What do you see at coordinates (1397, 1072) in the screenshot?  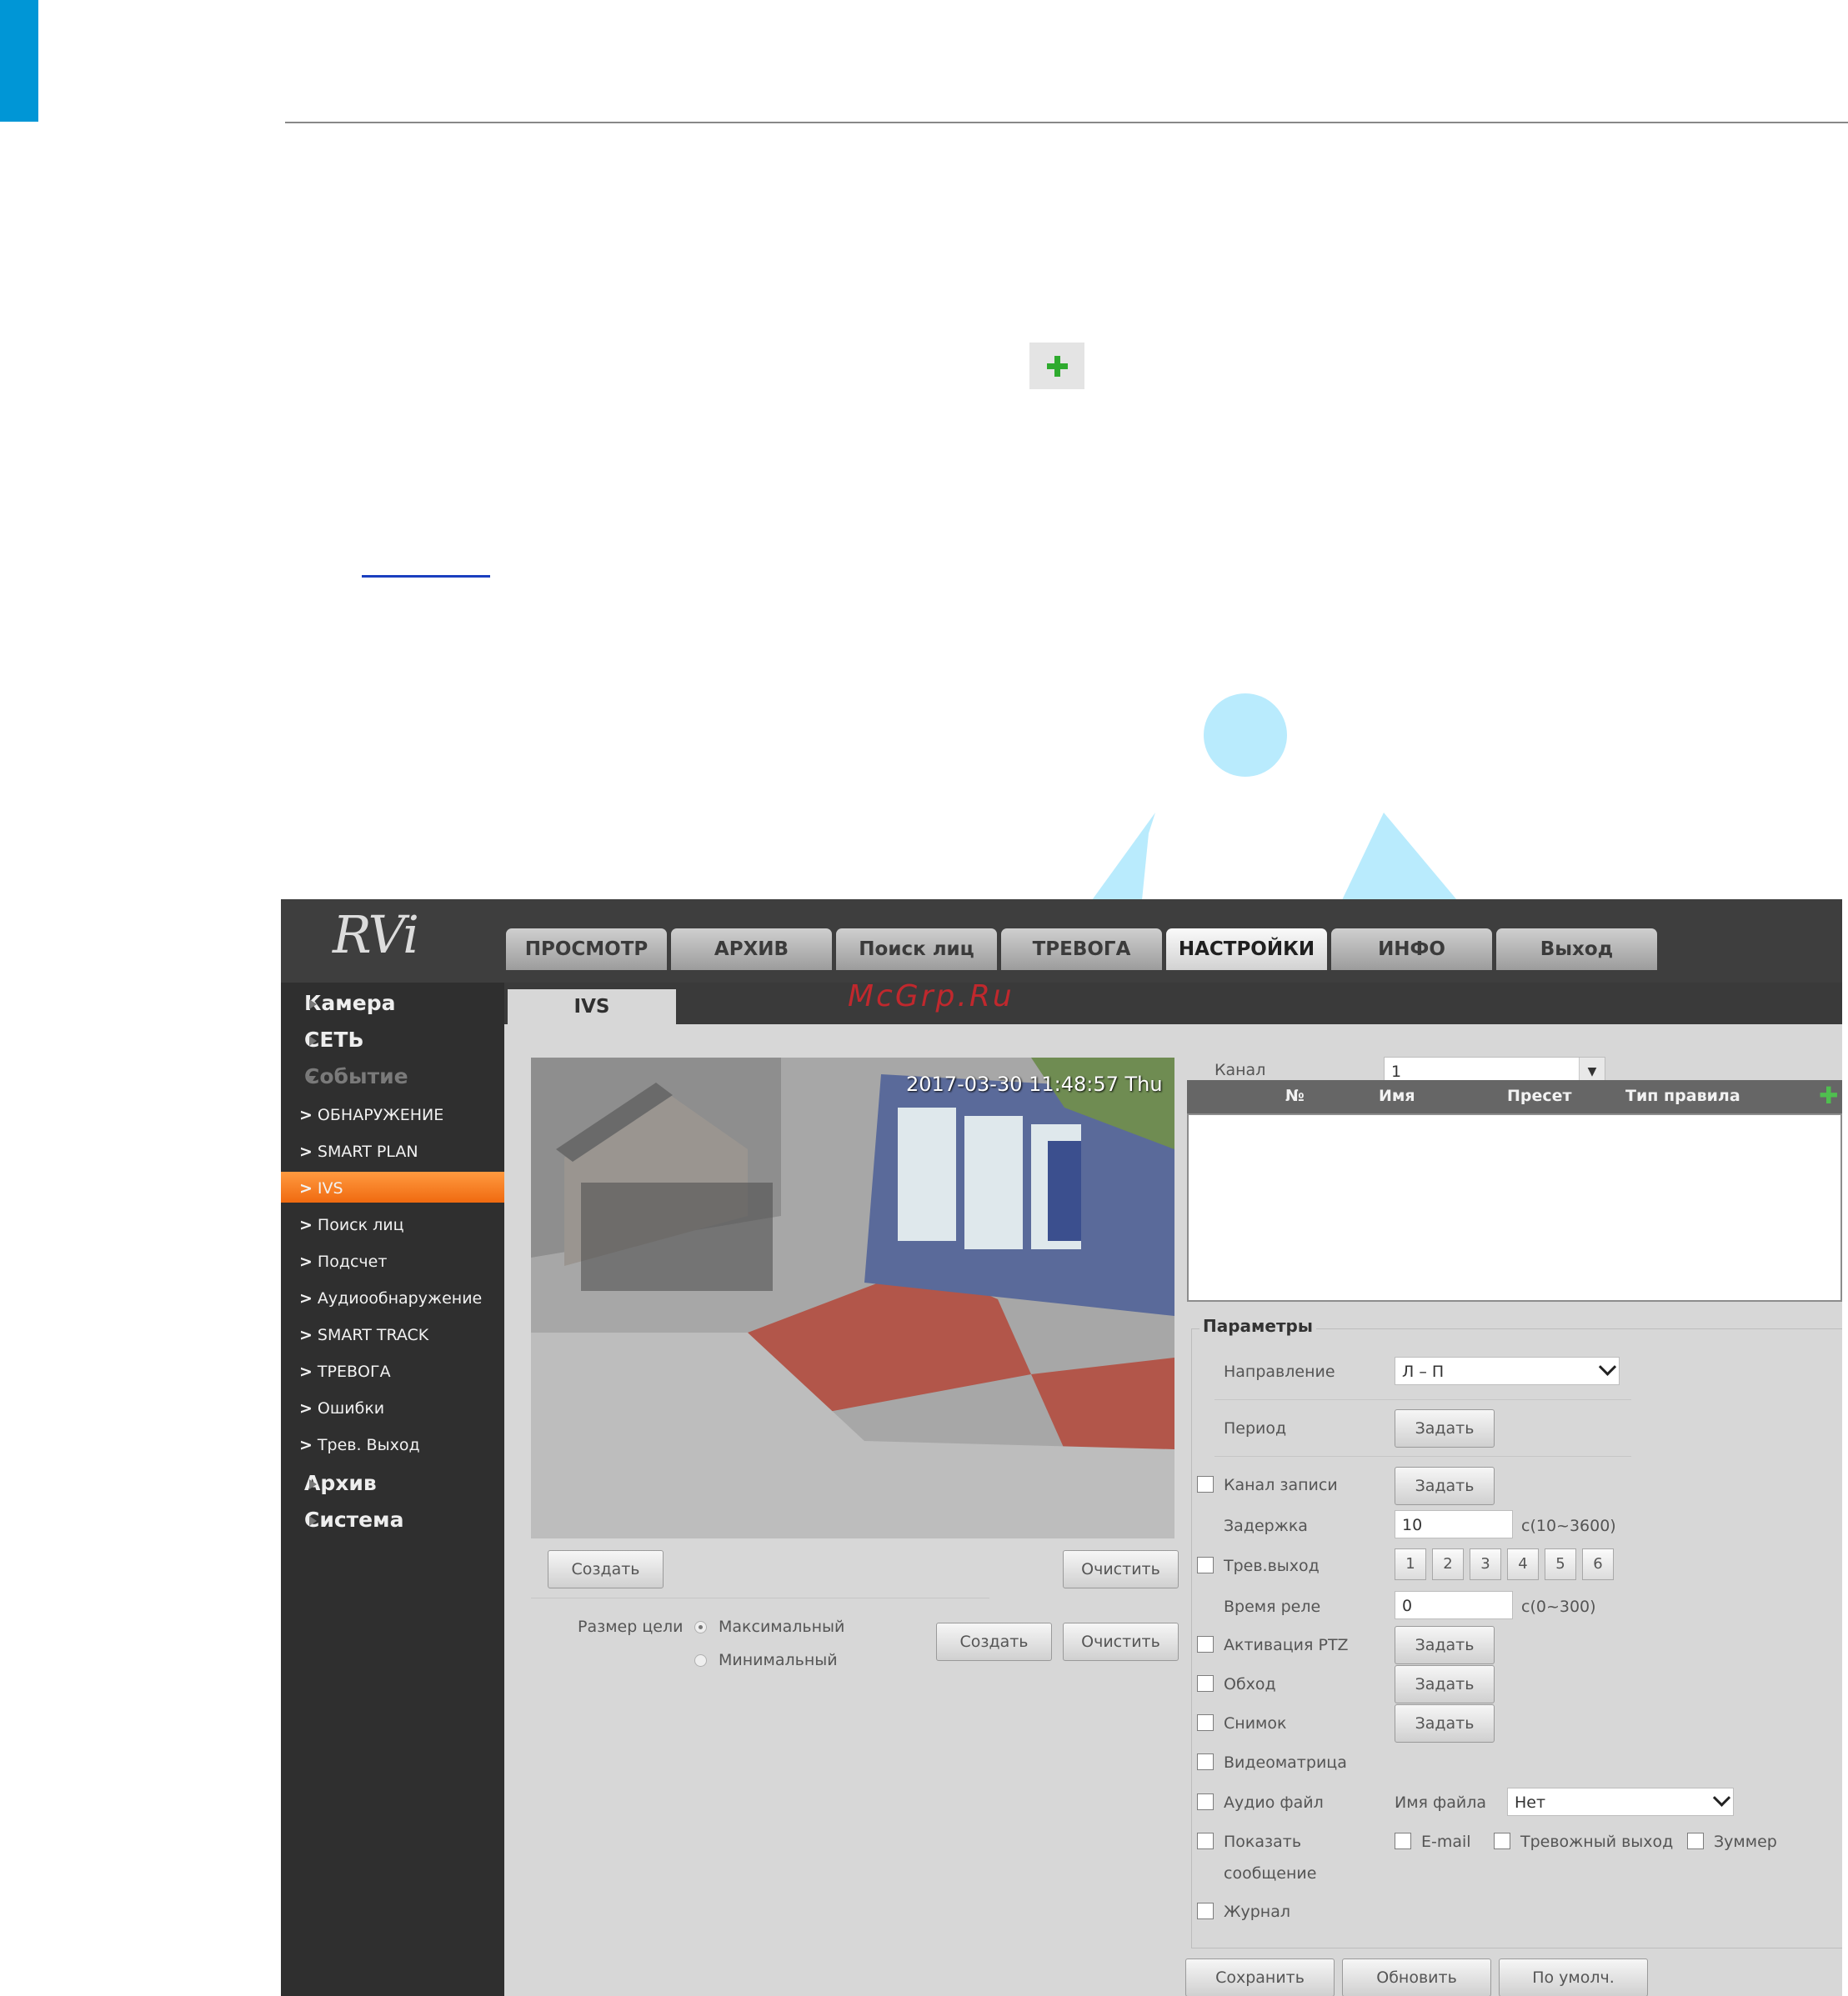 I see `channel-value: 1` at bounding box center [1397, 1072].